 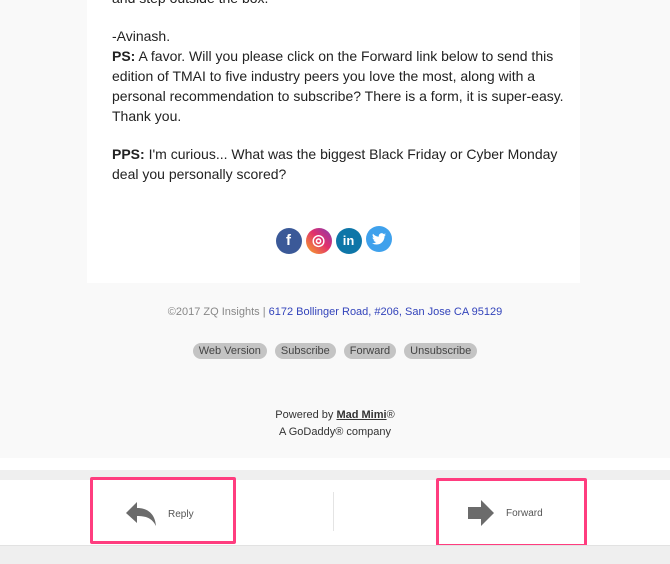 What do you see at coordinates (218, 312) in the screenshot?
I see `copyright: ©2017 ZQ Insights |` at bounding box center [218, 312].